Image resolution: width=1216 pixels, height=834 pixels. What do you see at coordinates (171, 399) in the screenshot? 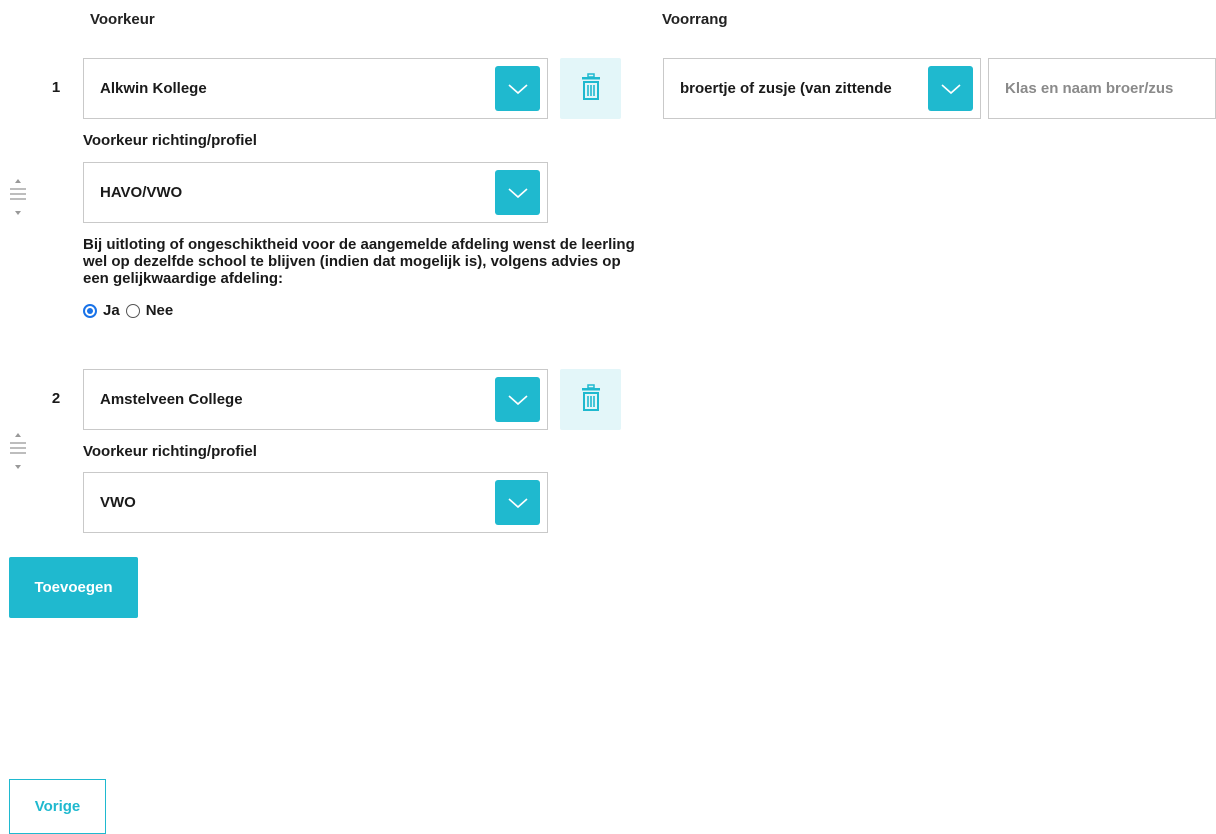
I see `school-select-value: Amstelveen College` at bounding box center [171, 399].